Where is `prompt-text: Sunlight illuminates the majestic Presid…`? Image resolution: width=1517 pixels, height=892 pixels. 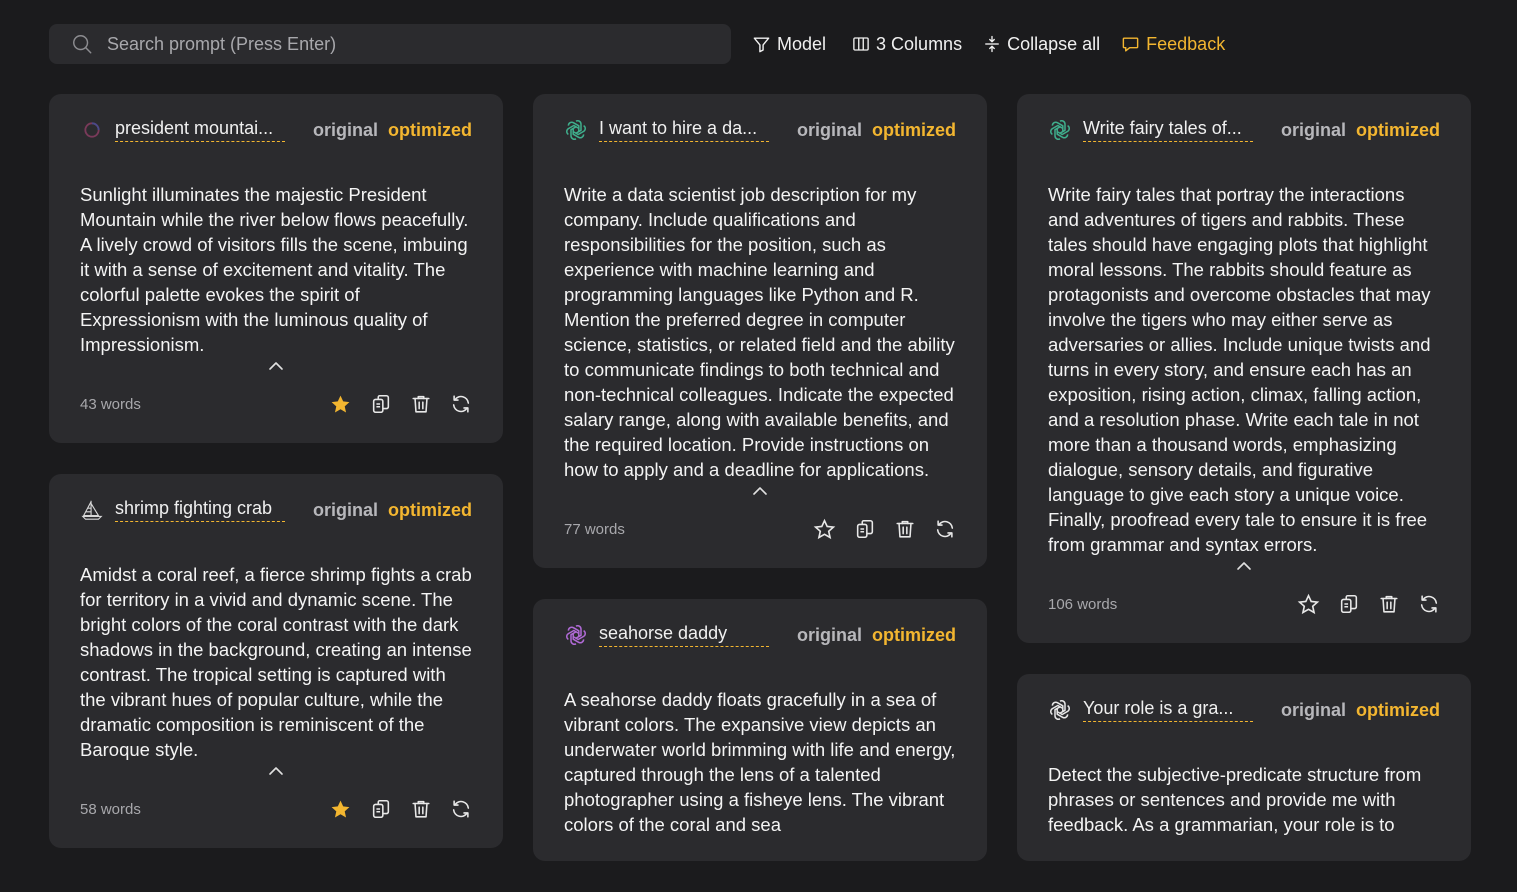 prompt-text: Sunlight illuminates the majestic Presid… is located at coordinates (274, 269).